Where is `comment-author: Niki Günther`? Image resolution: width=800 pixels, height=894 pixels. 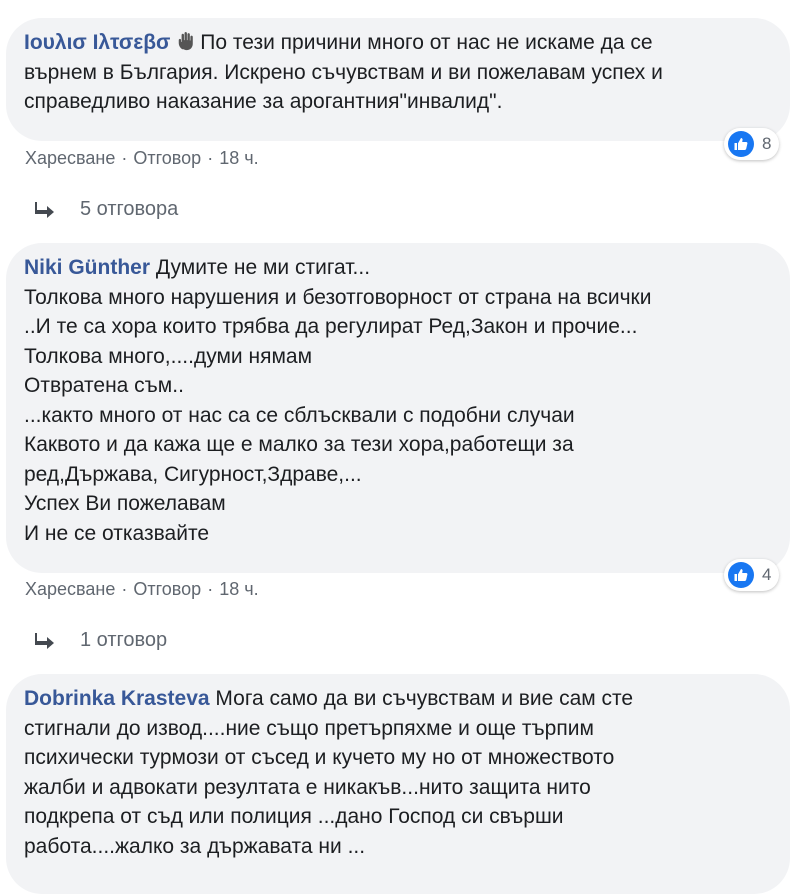 comment-author: Niki Günther is located at coordinates (87, 267).